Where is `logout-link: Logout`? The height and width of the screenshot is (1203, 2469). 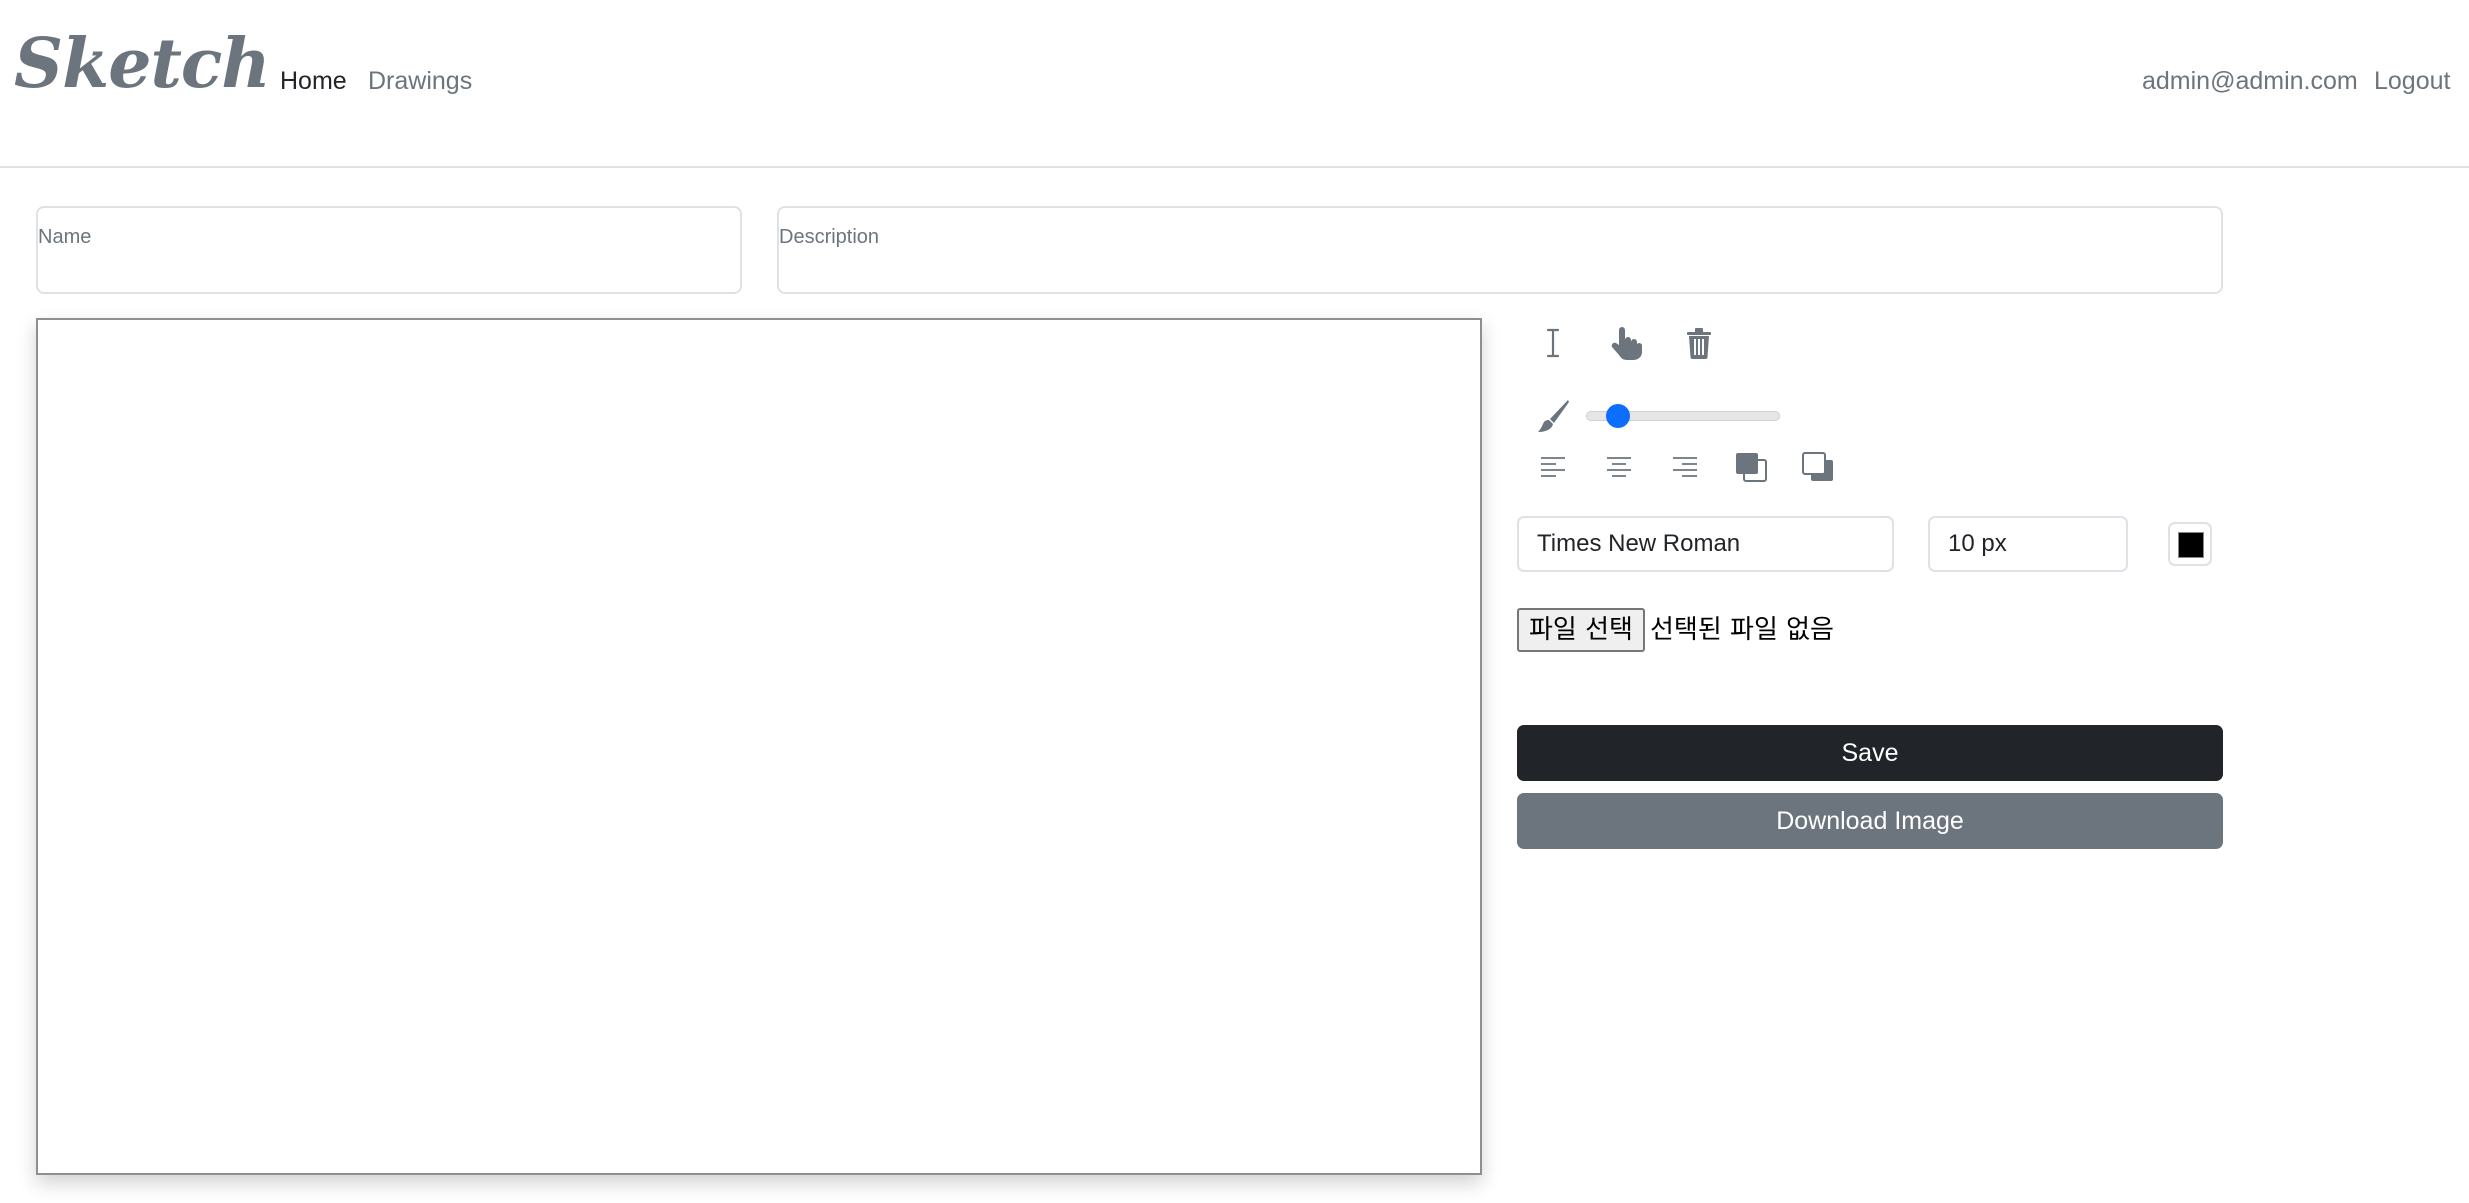
logout-link: Logout is located at coordinates (2412, 81).